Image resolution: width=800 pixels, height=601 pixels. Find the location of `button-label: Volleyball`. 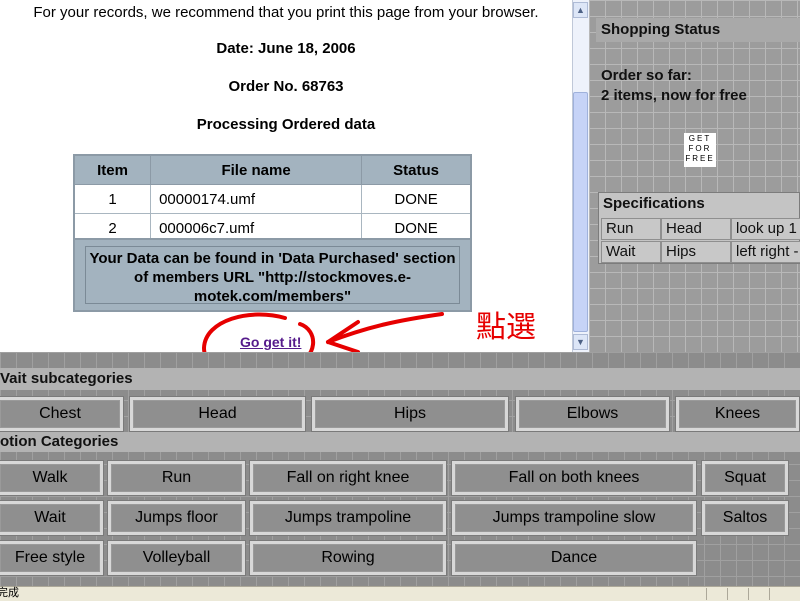

button-label: Volleyball is located at coordinates (176, 558).